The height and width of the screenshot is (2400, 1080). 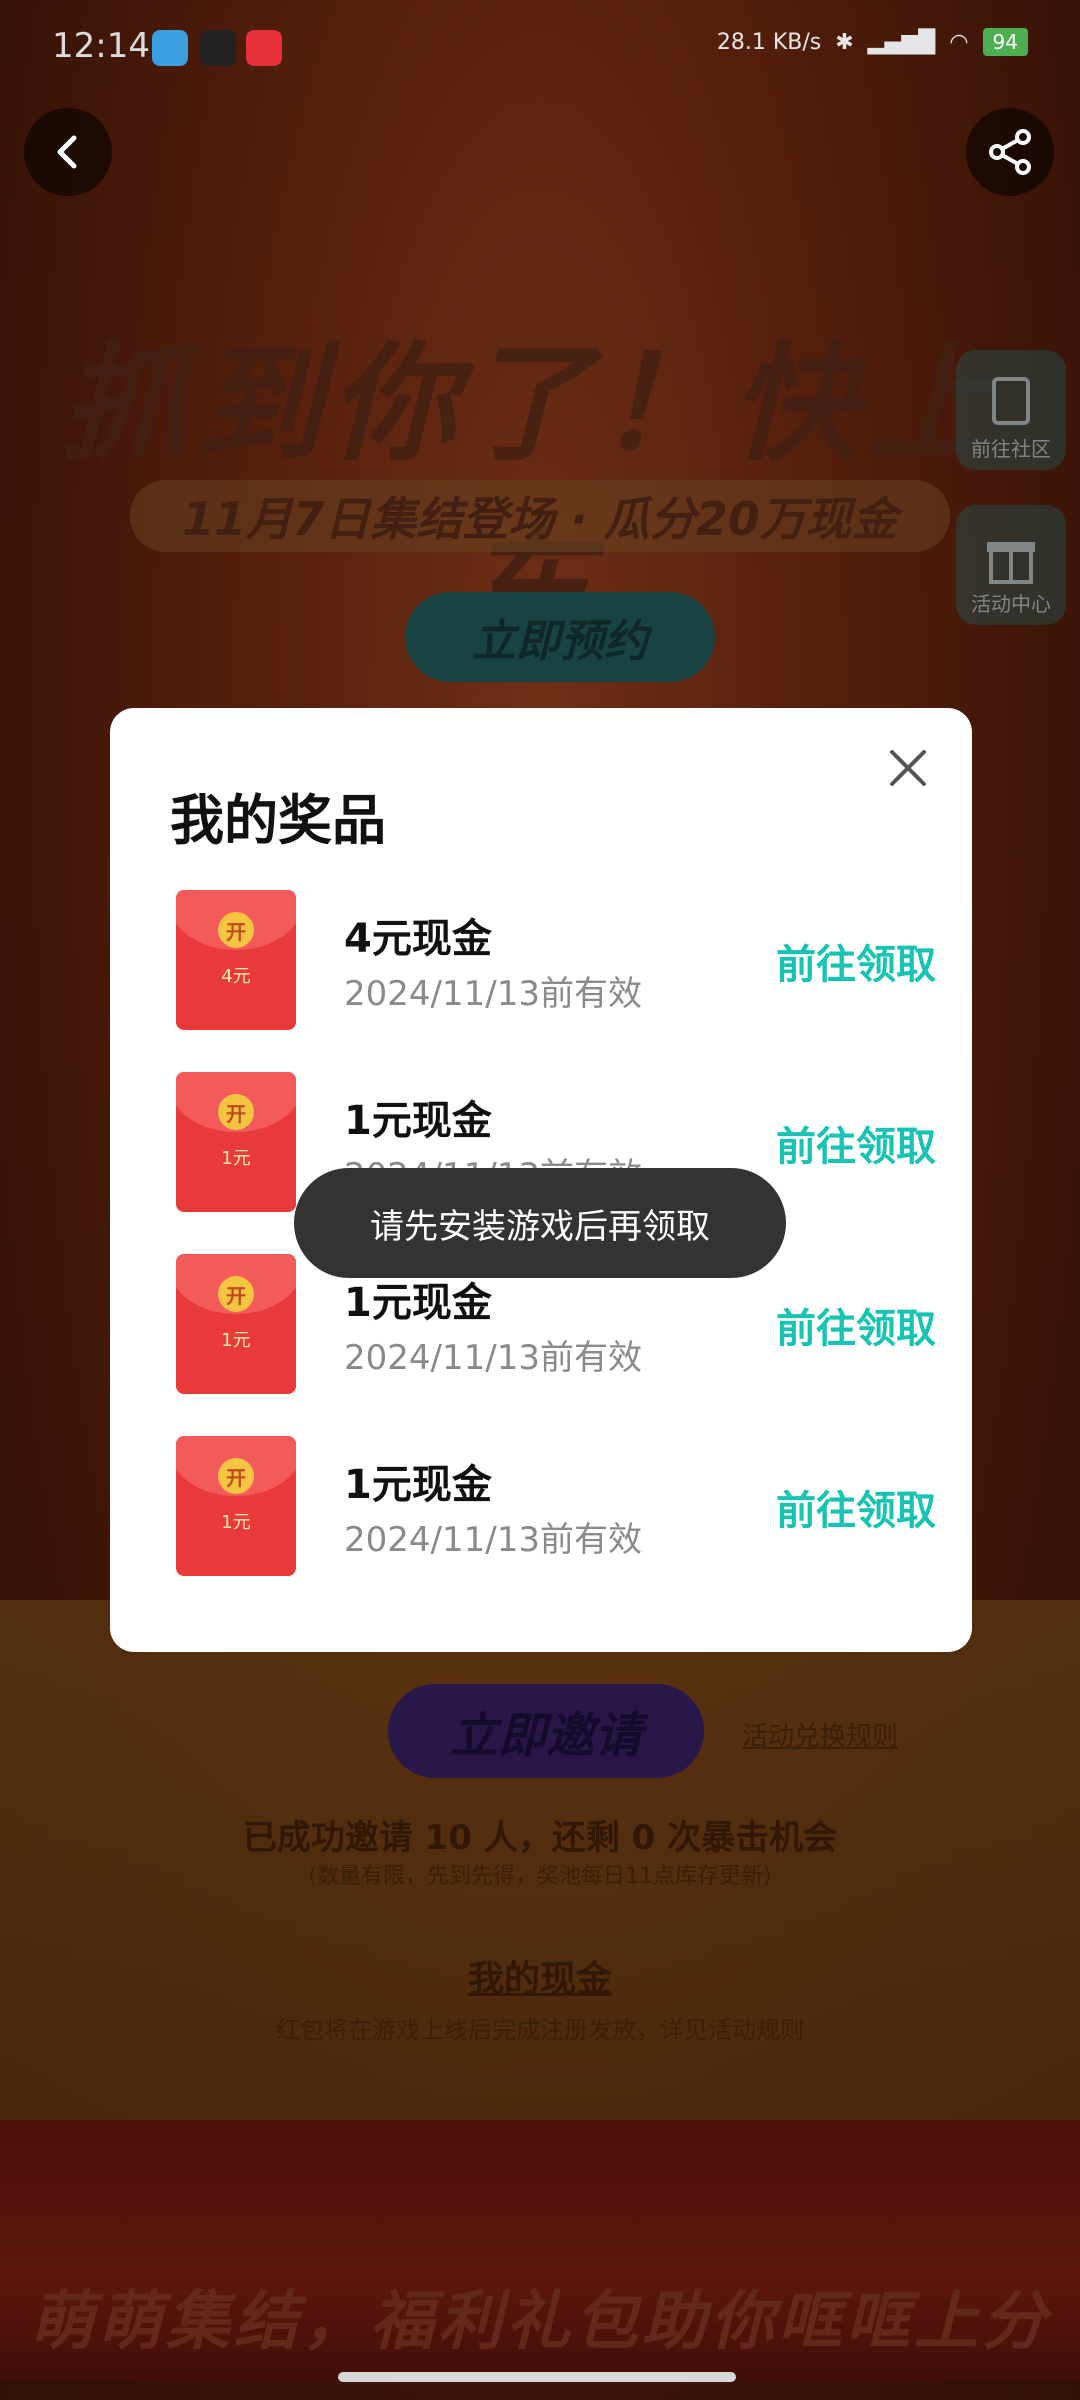 What do you see at coordinates (556, 960) in the screenshot?
I see `prize-item: 开 4元 4元现金 2024/11/13前有效 前往领取` at bounding box center [556, 960].